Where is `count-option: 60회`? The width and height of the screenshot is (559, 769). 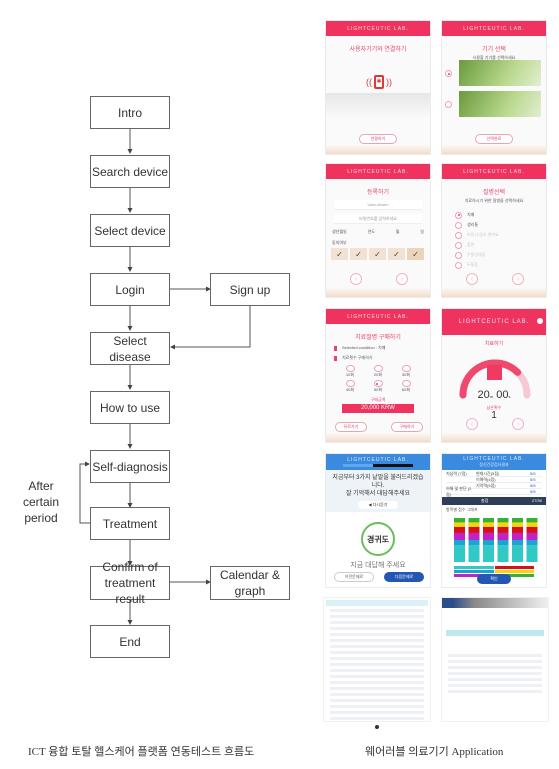
count-option: 60회 is located at coordinates (406, 386).